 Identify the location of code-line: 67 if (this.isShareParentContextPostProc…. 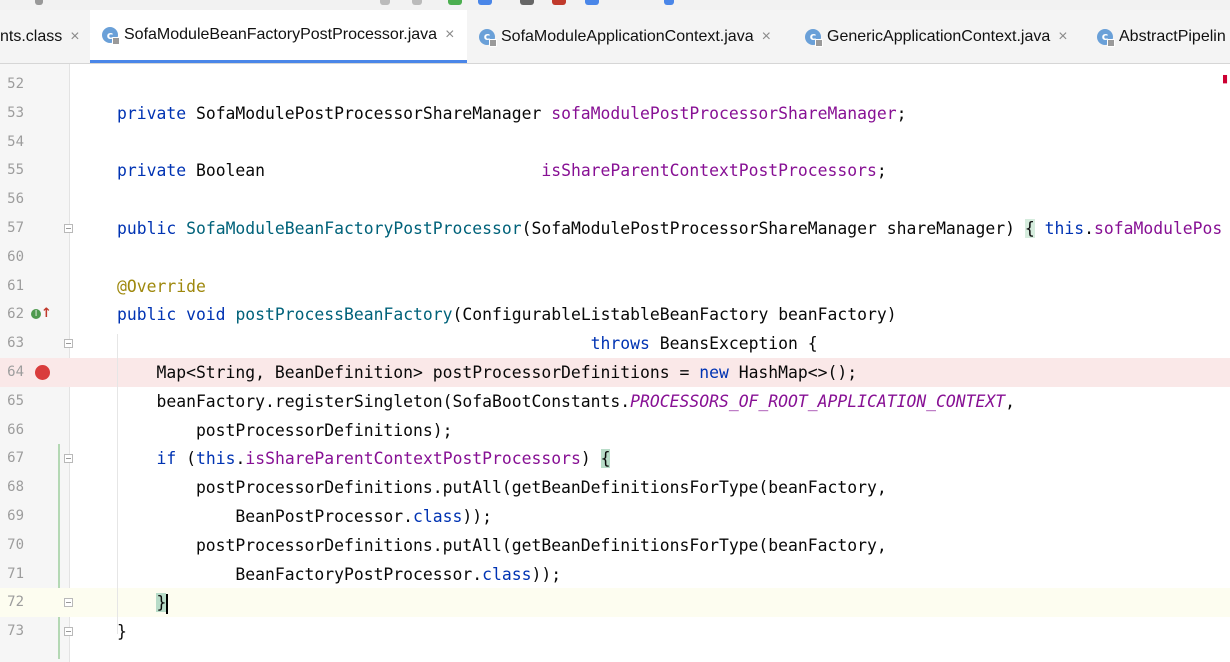
(615, 458).